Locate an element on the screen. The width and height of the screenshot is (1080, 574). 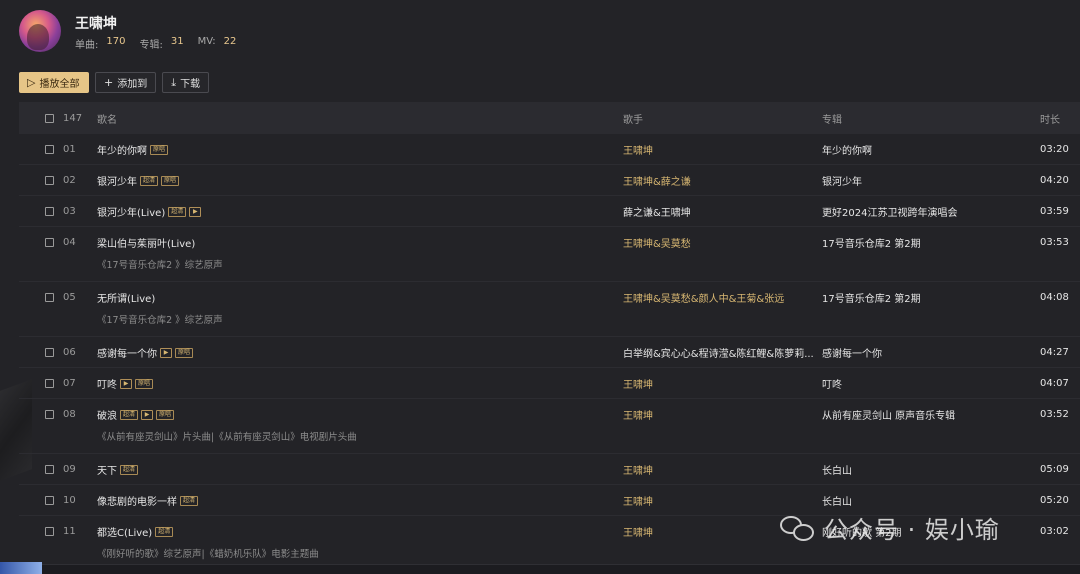
song-title: 梁山伯与茱丽叶(Live) is located at coordinates (146, 242).